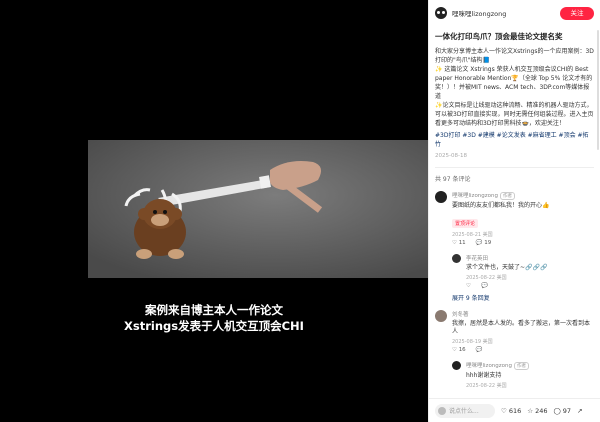 This screenshot has width=600, height=422. What do you see at coordinates (523, 375) in the screenshot?
I see `reply-item: 哩咪哩lizongzong 作者 hhh谢谢支持 2025-08-22 美国` at bounding box center [523, 375].